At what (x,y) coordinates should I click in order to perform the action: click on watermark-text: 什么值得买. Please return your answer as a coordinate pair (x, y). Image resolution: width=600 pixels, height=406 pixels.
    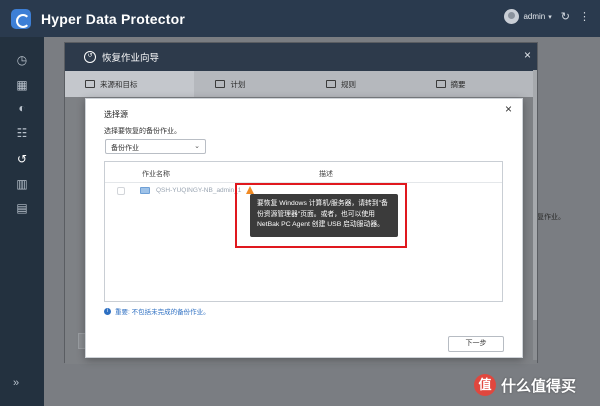
    Looking at the image, I should click on (539, 385).